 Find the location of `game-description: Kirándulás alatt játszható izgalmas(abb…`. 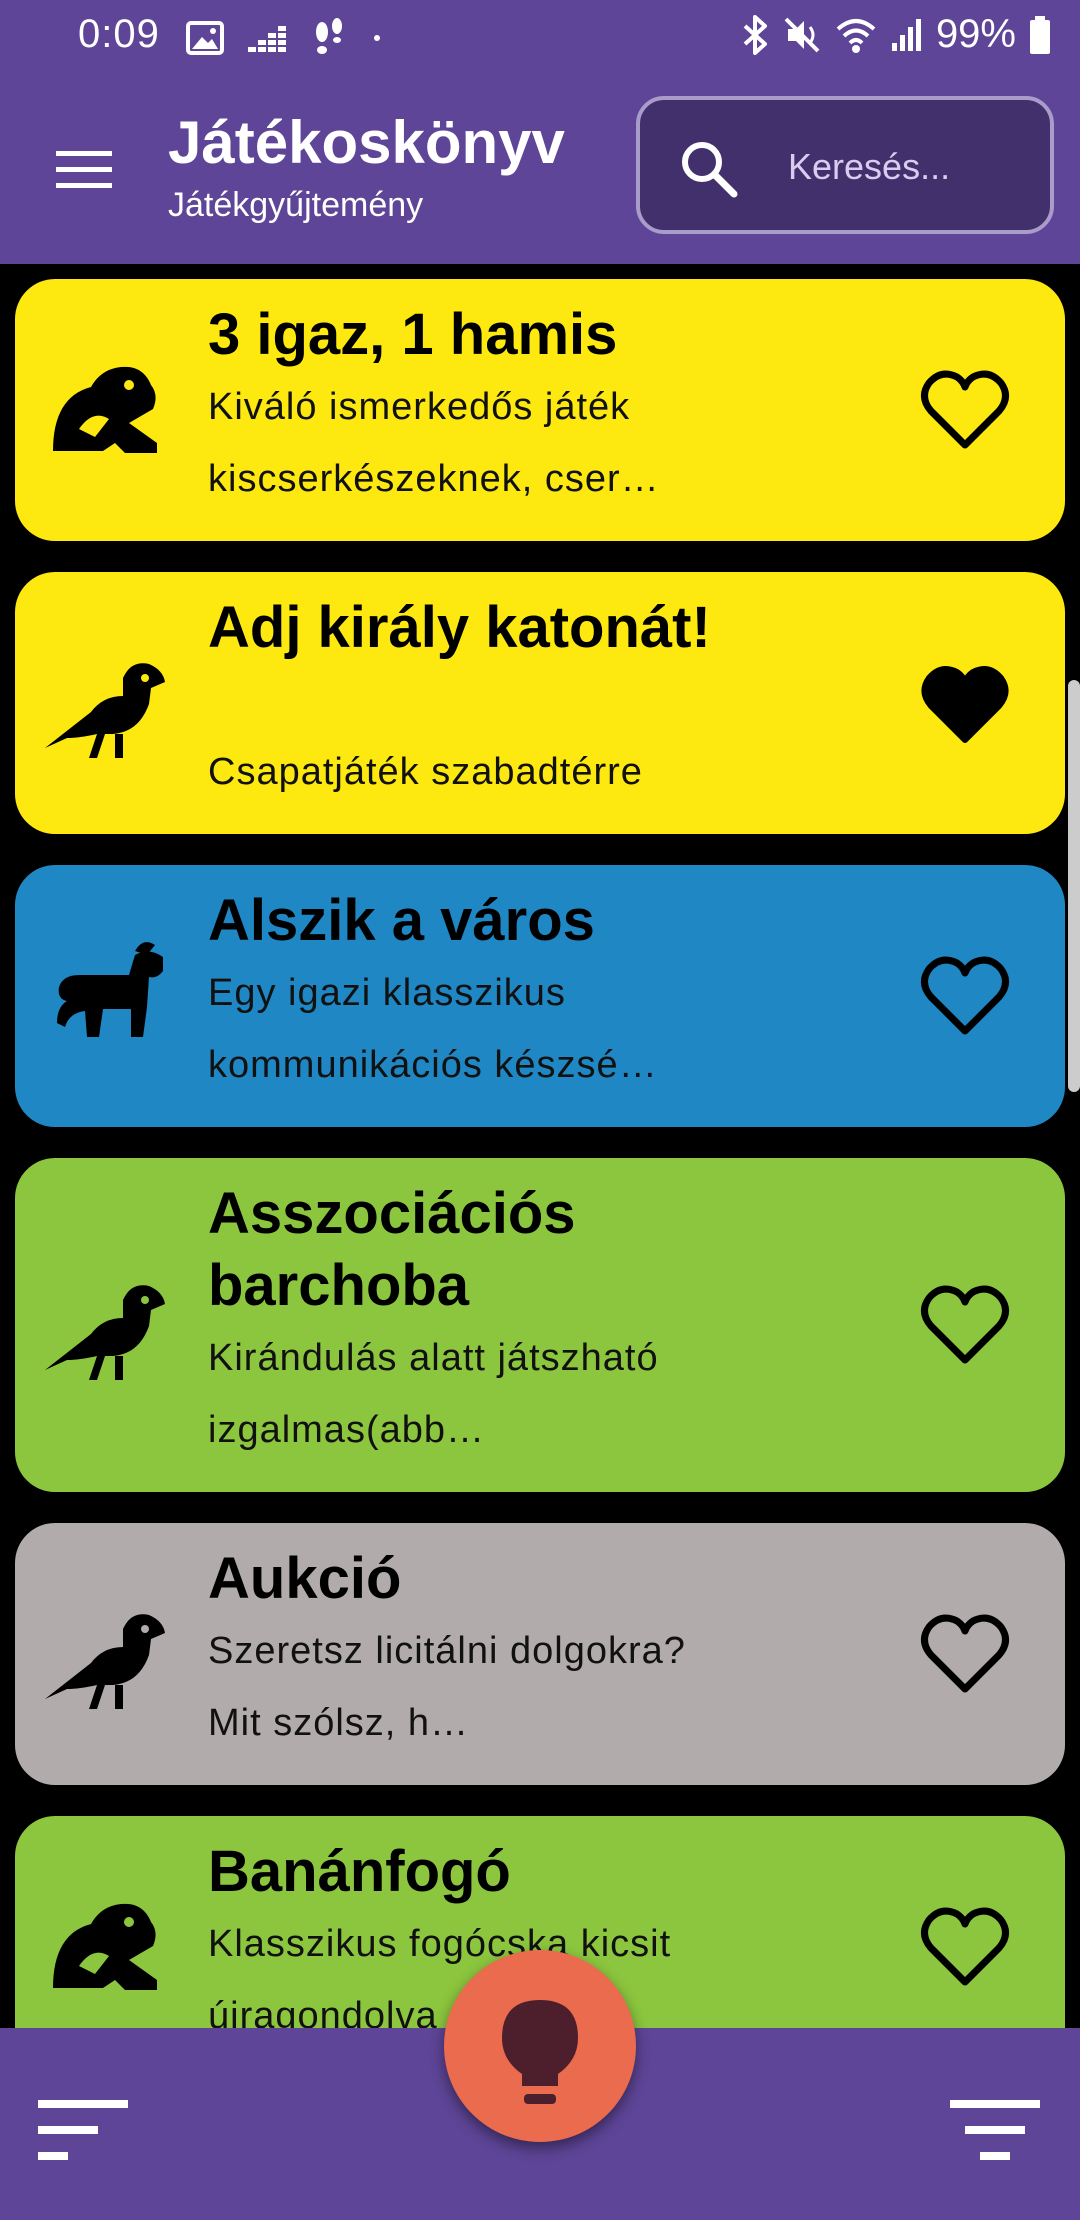

game-description: Kirándulás alatt játszható izgalmas(abb… is located at coordinates (433, 1394).